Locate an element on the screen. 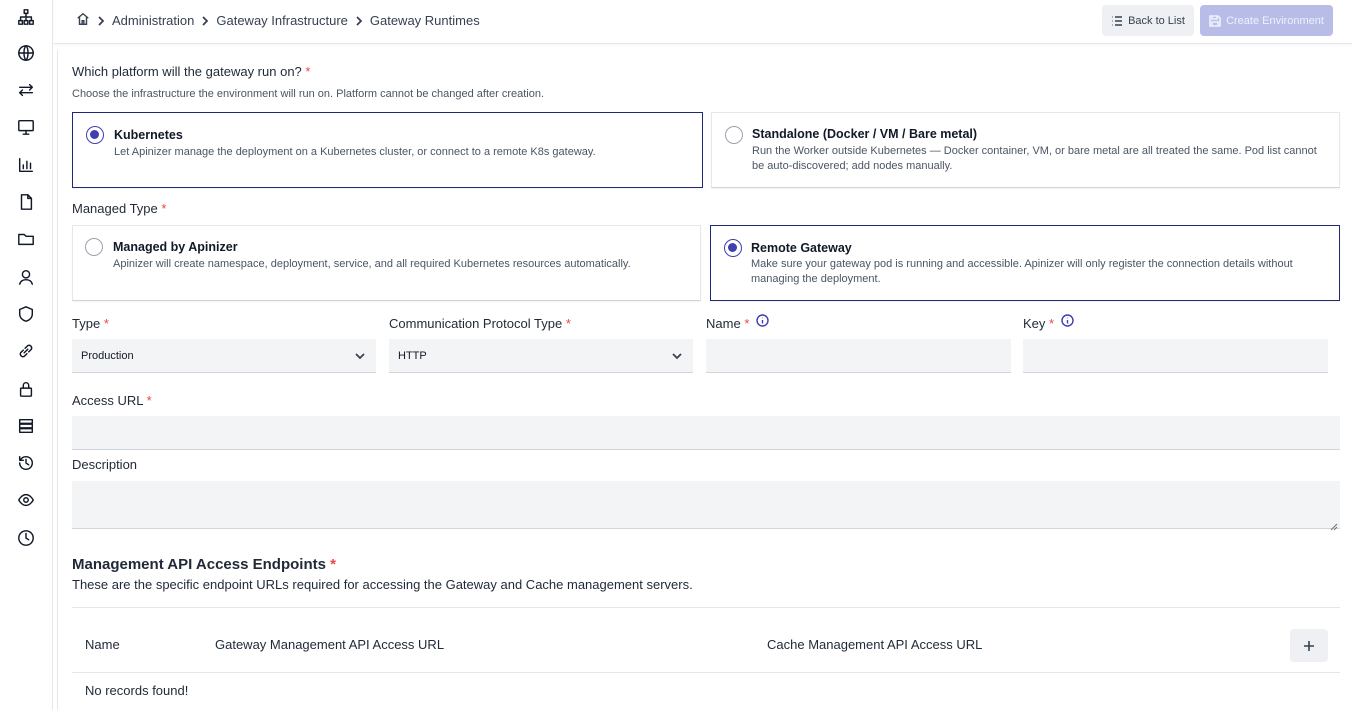  platform-question-text: Which platform will the gateway run on? is located at coordinates (187, 71).